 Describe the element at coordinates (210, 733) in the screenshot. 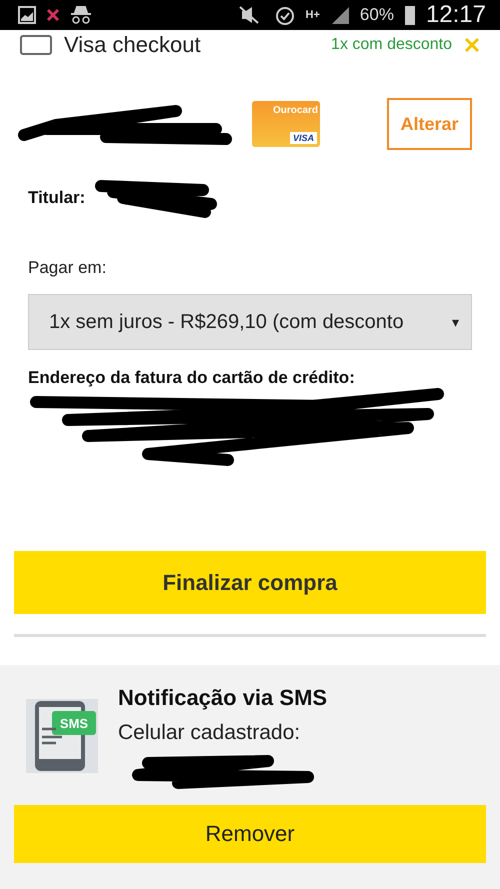

I see `phone-label: Celular cadastrado:` at that location.